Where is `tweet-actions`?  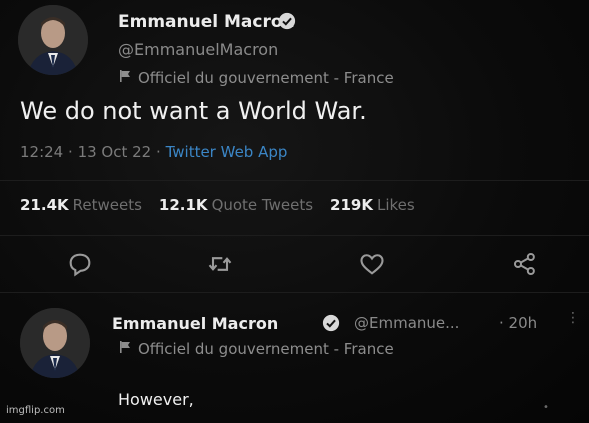 tweet-actions is located at coordinates (294, 265).